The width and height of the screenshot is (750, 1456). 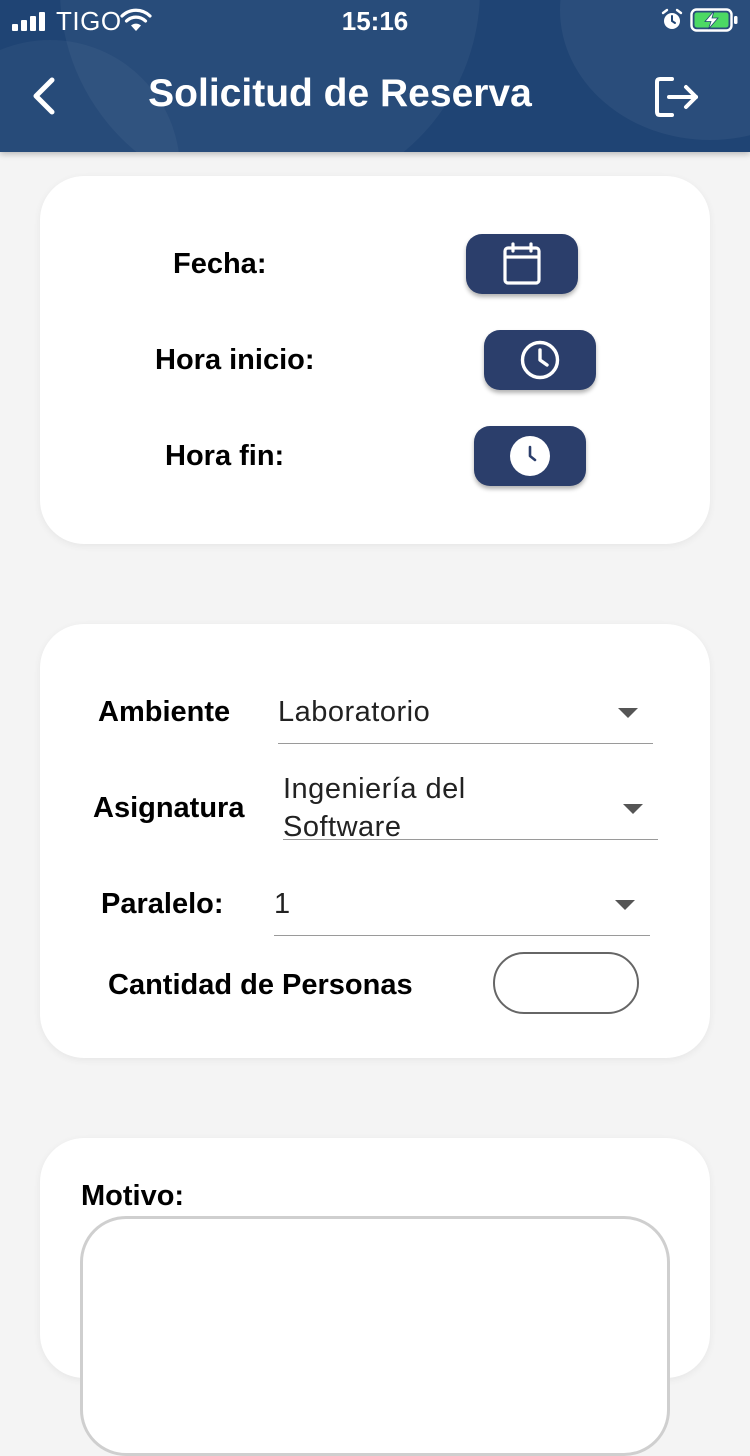 I want to click on alarm-icon, so click(x=672, y=18).